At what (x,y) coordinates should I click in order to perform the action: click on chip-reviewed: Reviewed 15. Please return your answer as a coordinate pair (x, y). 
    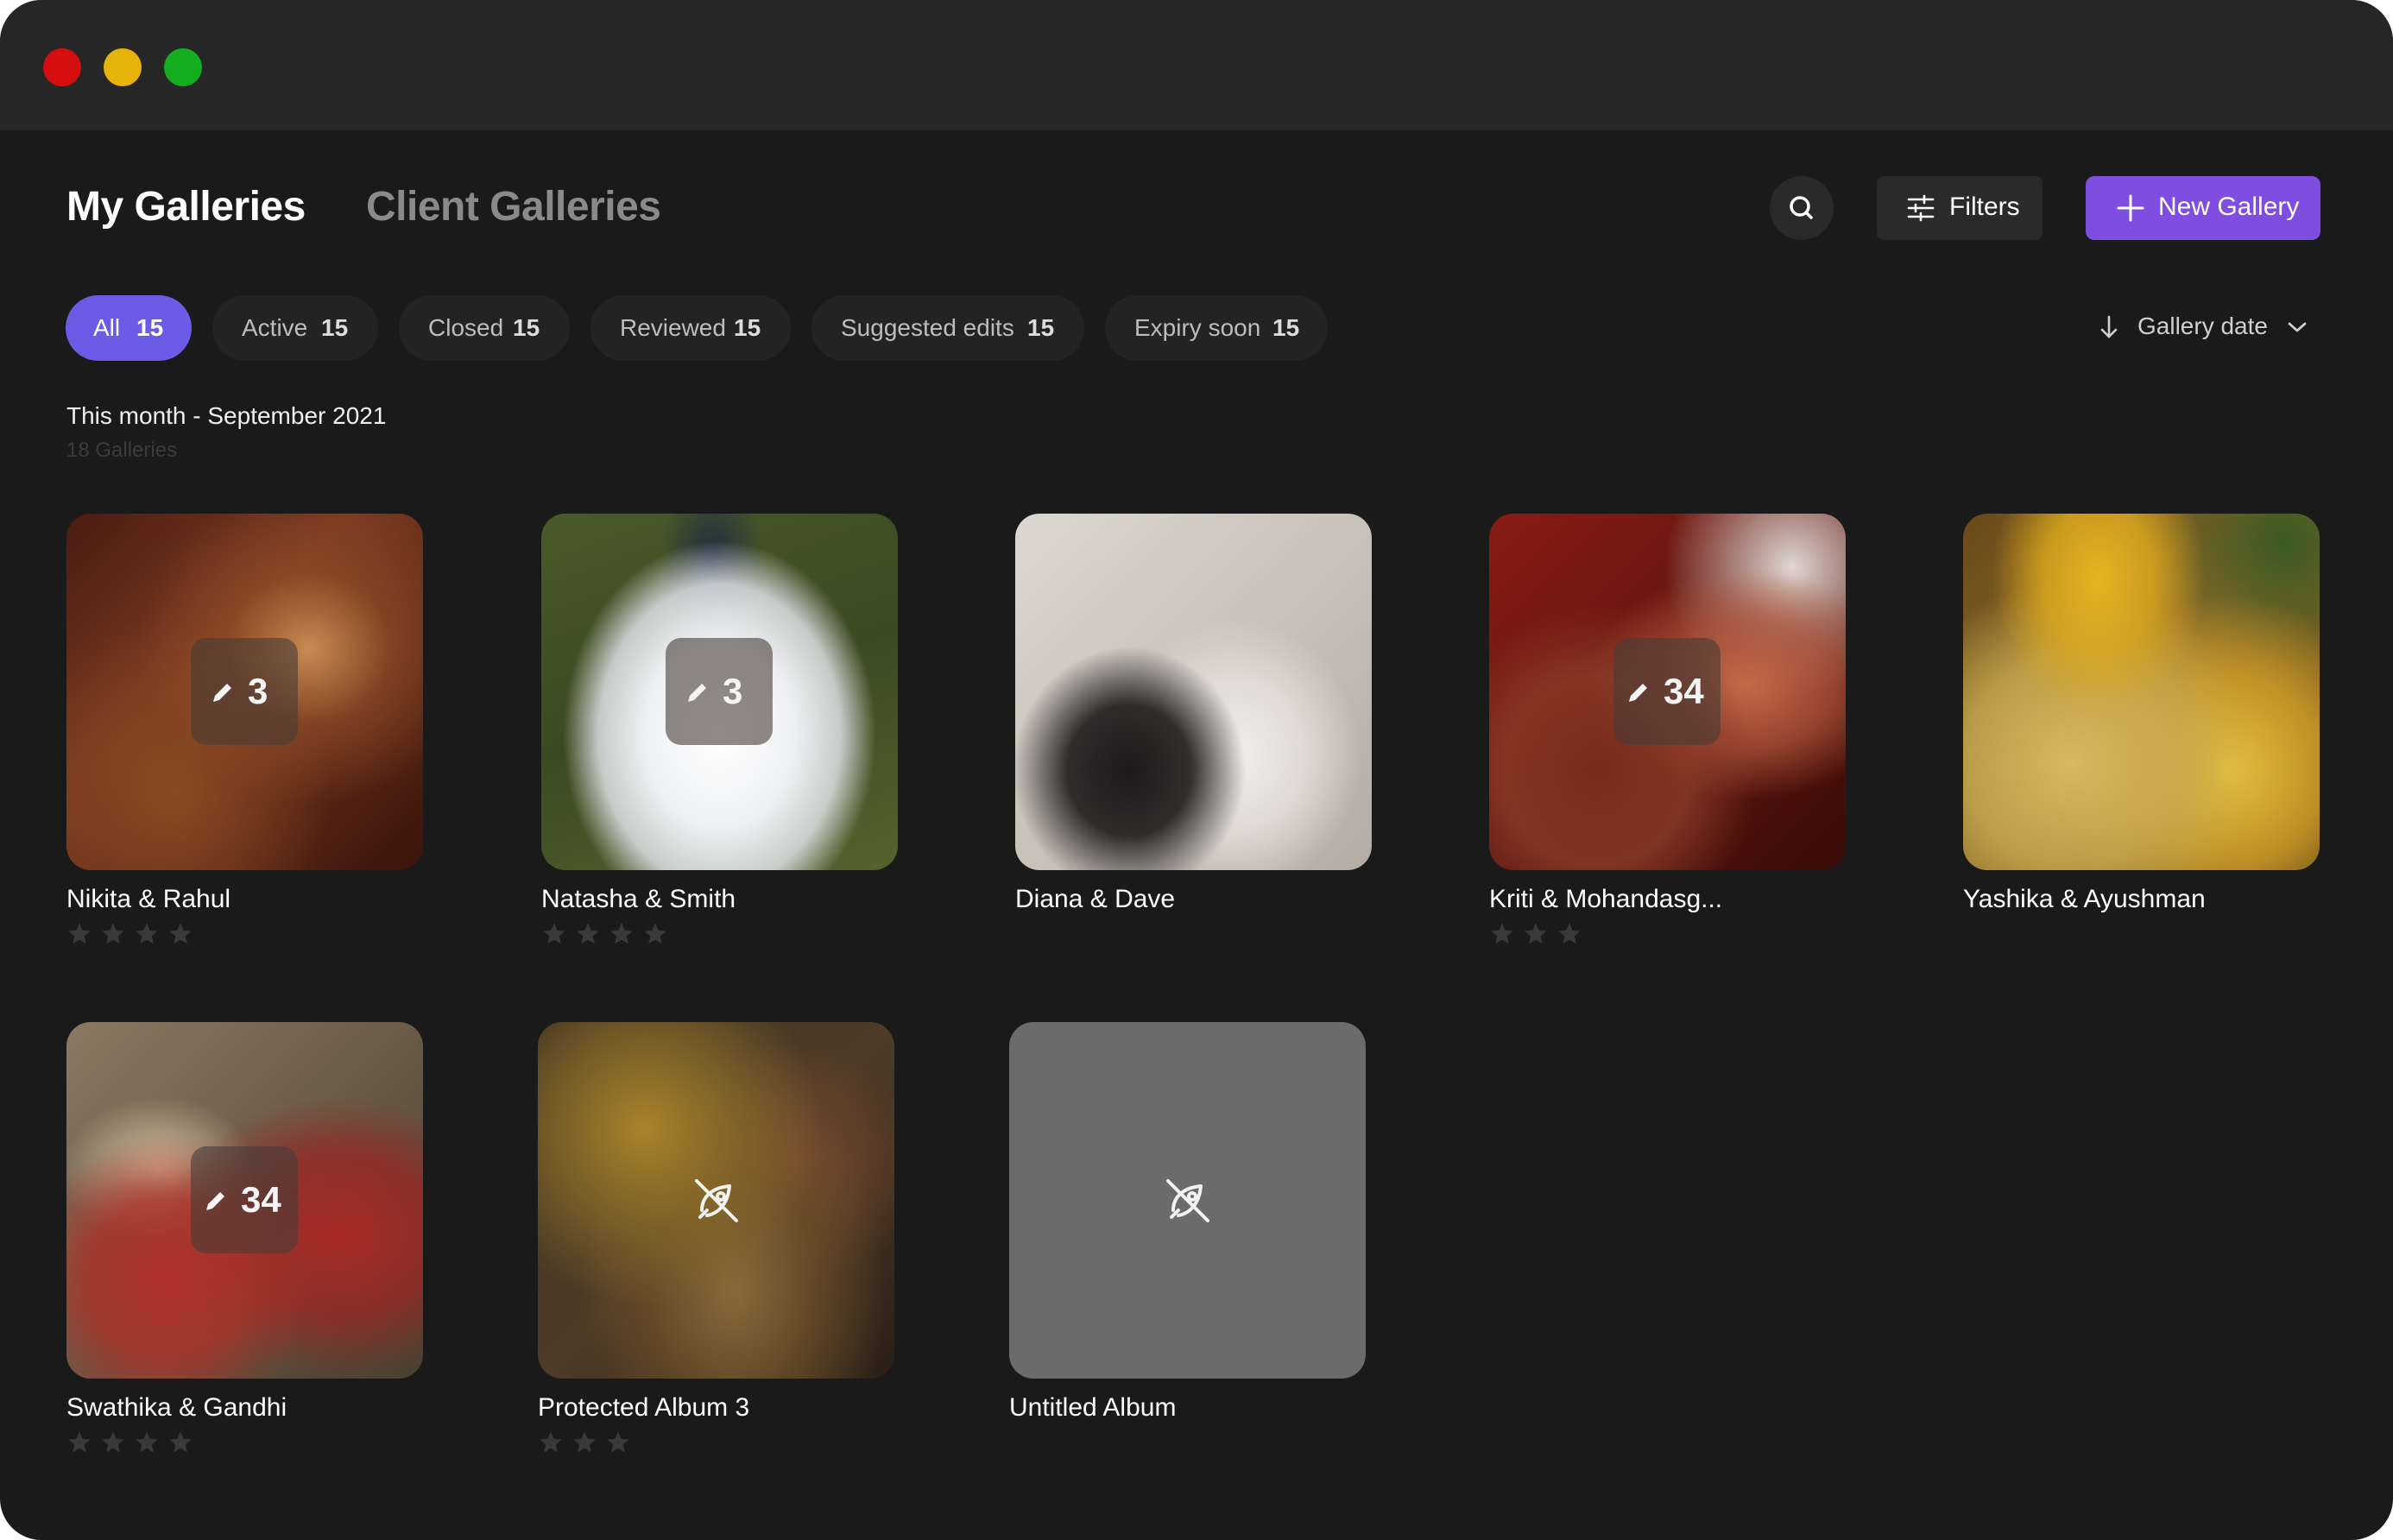
    Looking at the image, I should click on (690, 328).